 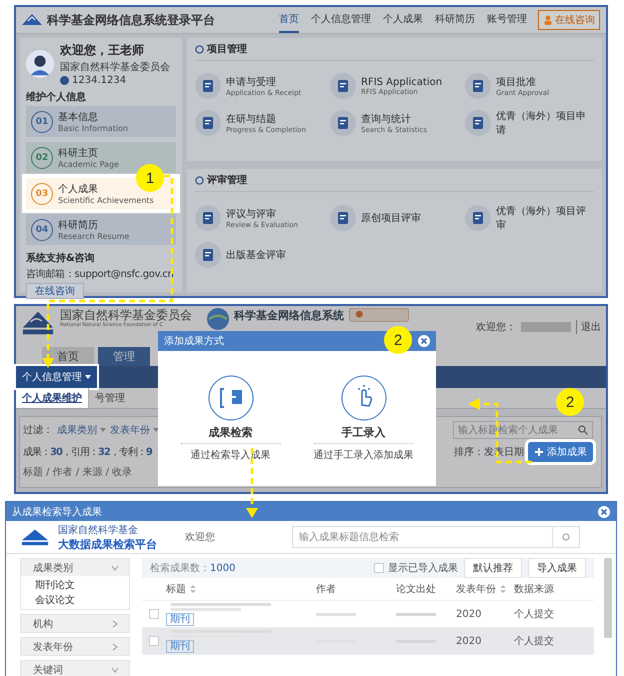 What do you see at coordinates (194, 341) in the screenshot?
I see `dialog-title: 添加成果方式` at bounding box center [194, 341].